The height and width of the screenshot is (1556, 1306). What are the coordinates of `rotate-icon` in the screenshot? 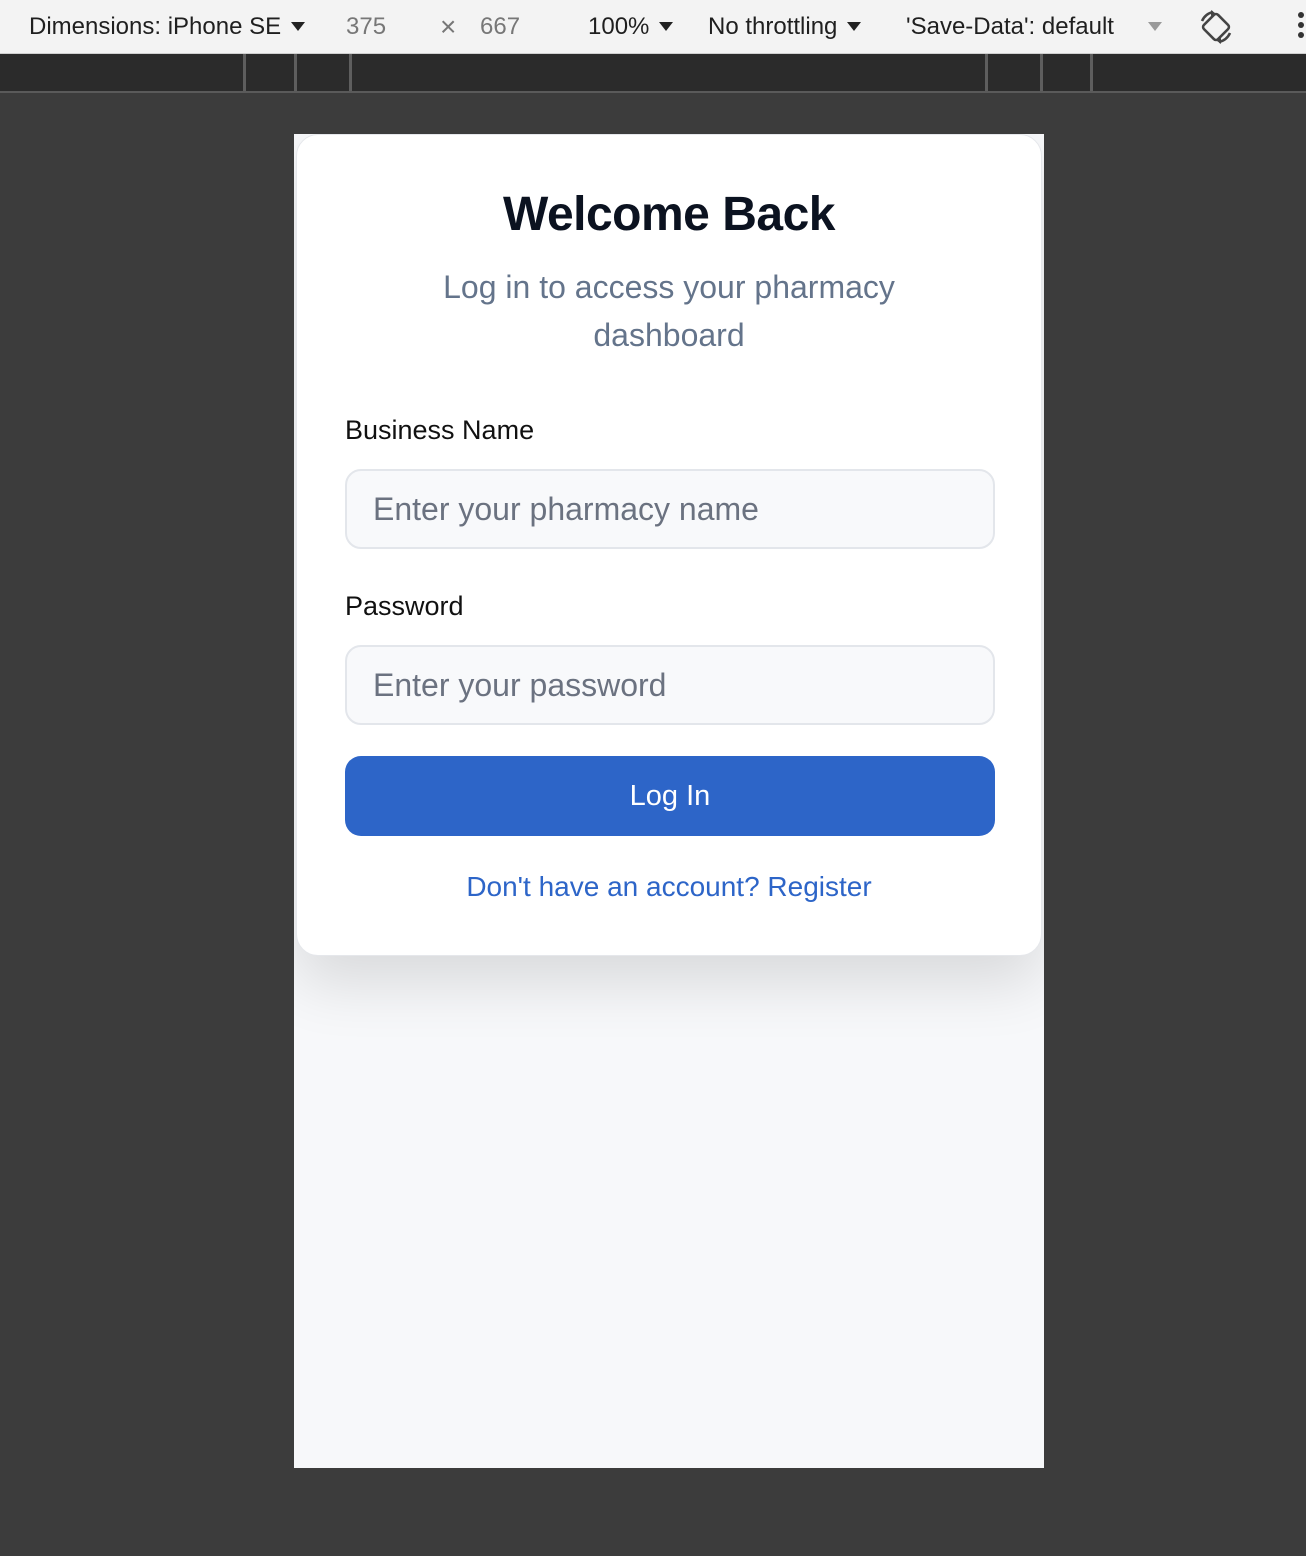 It's located at (1216, 27).